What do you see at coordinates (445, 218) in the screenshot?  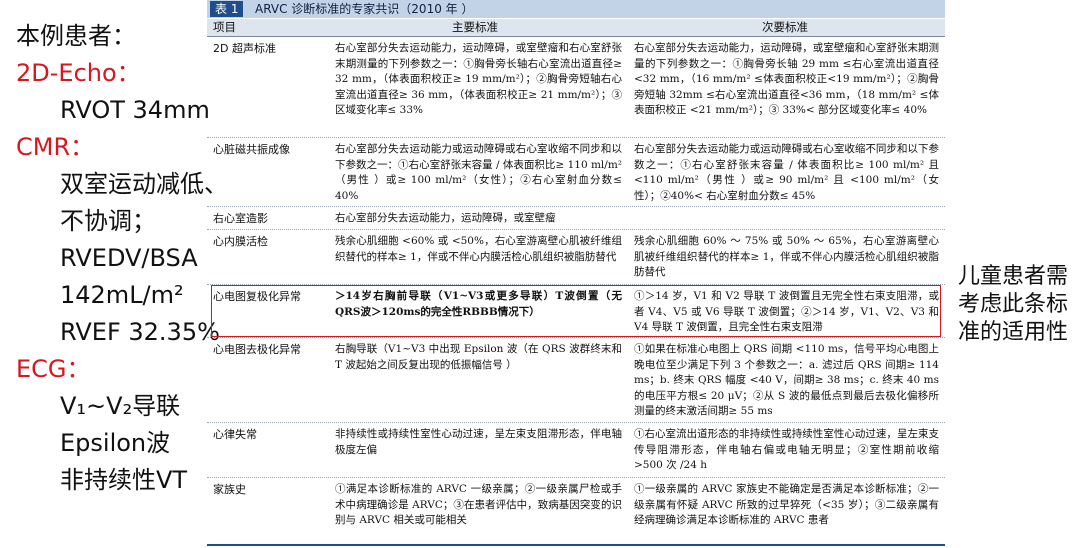 I see `row-major: 右心室部分失去运动能力，运动障碍，或室壁瘤` at bounding box center [445, 218].